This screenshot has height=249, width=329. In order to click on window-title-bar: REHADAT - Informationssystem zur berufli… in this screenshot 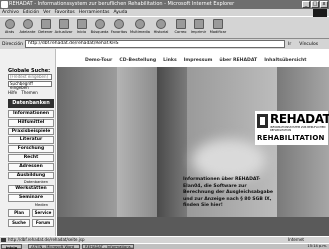, I will do `click(164, 4)`.